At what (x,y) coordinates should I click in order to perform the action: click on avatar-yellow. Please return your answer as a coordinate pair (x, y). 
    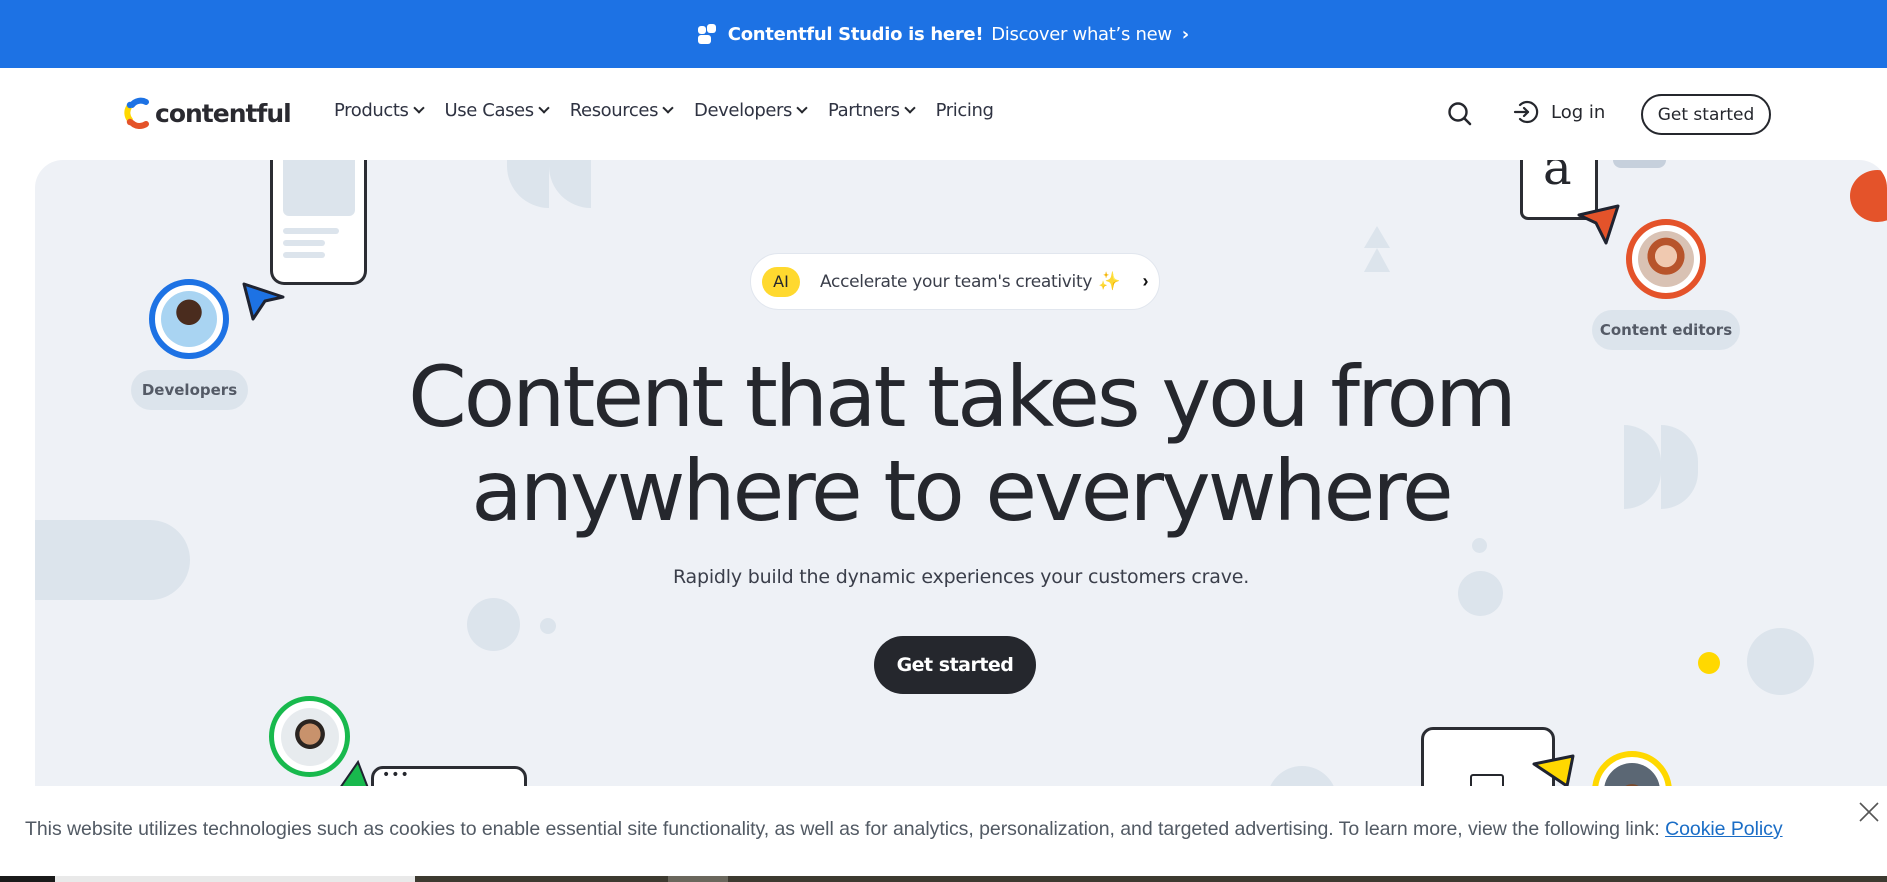
    Looking at the image, I should click on (1632, 768).